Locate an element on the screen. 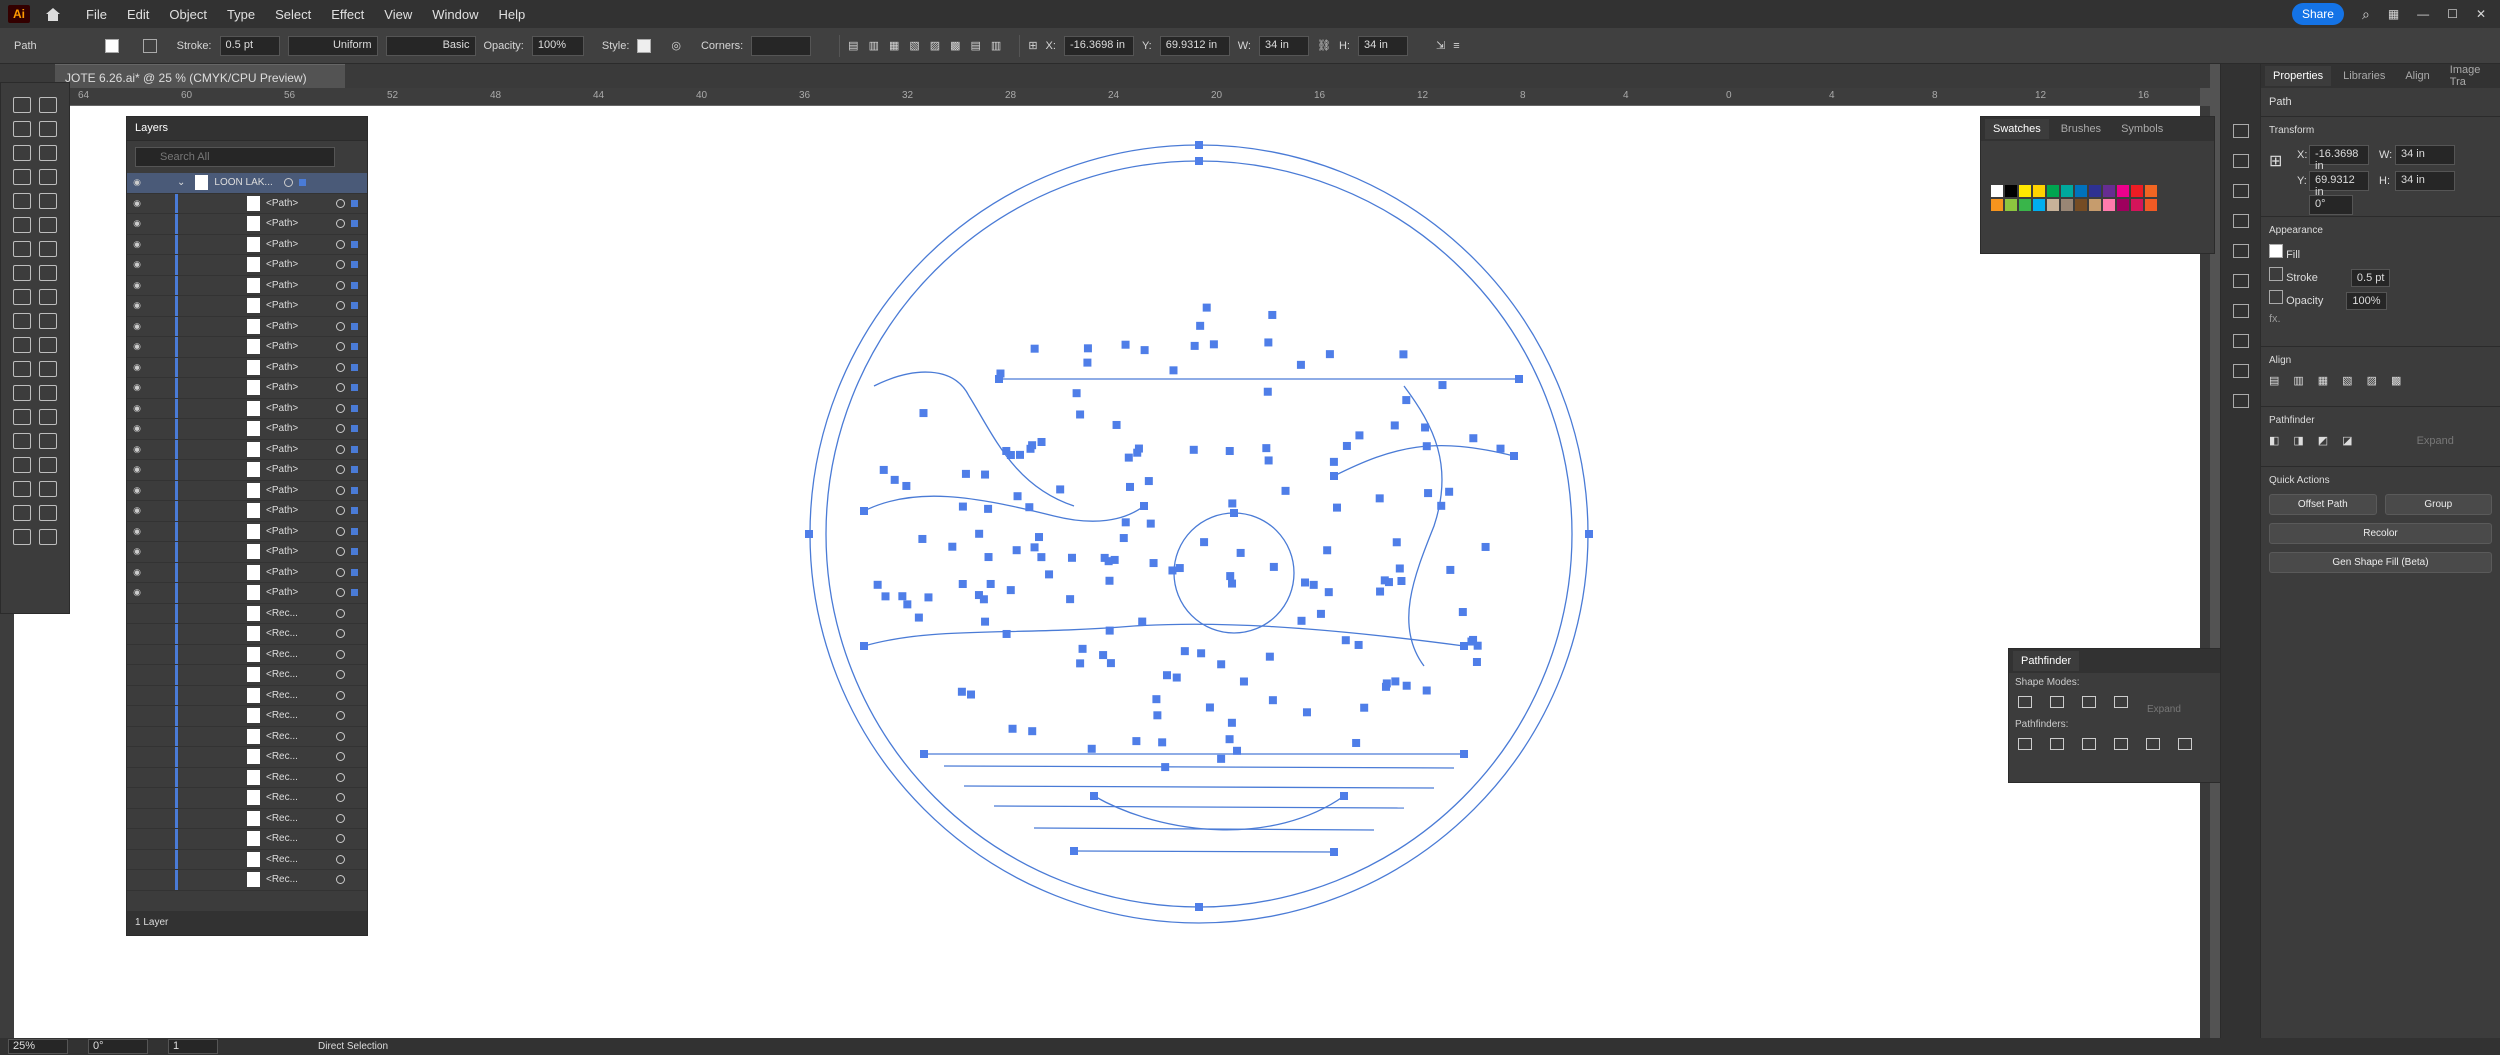  crop-icon is located at coordinates (2121, 744).